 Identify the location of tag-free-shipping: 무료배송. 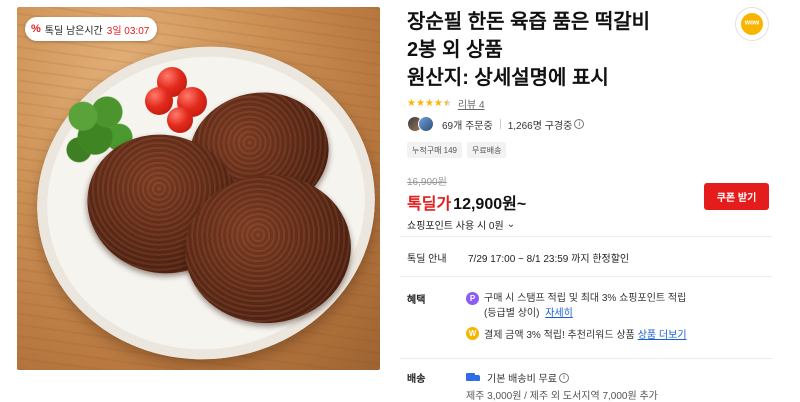
(487, 150).